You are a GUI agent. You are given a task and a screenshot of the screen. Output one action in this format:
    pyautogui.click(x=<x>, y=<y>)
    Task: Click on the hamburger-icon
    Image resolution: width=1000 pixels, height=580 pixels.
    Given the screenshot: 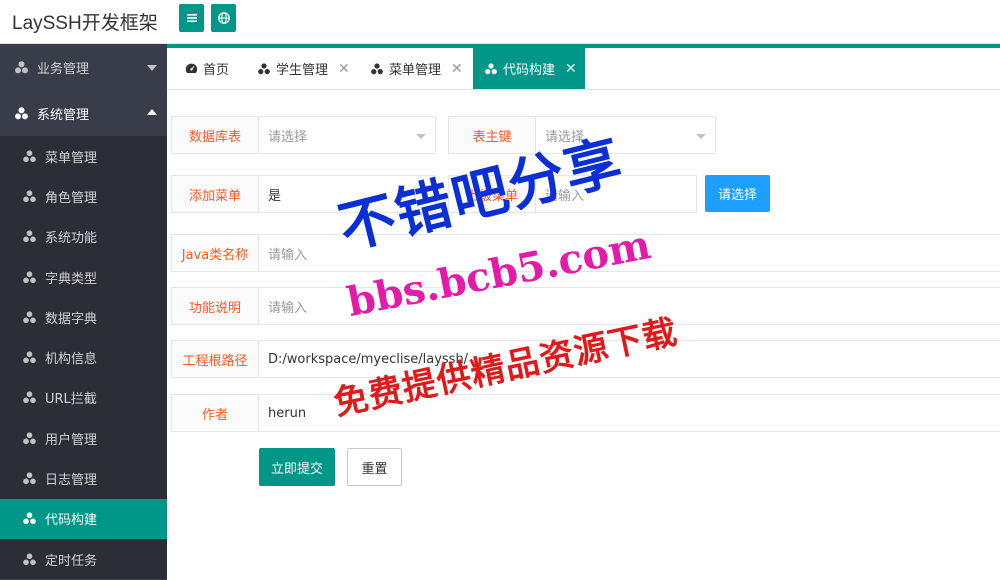 What is the action you would take?
    pyautogui.click(x=191, y=18)
    